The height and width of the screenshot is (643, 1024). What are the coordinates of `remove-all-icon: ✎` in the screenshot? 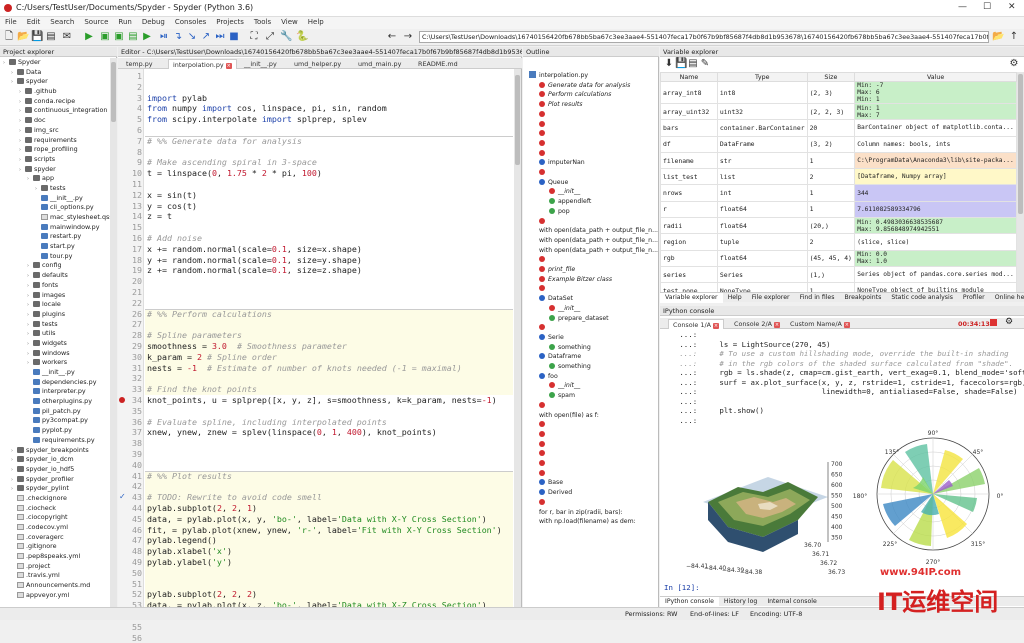 It's located at (705, 64).